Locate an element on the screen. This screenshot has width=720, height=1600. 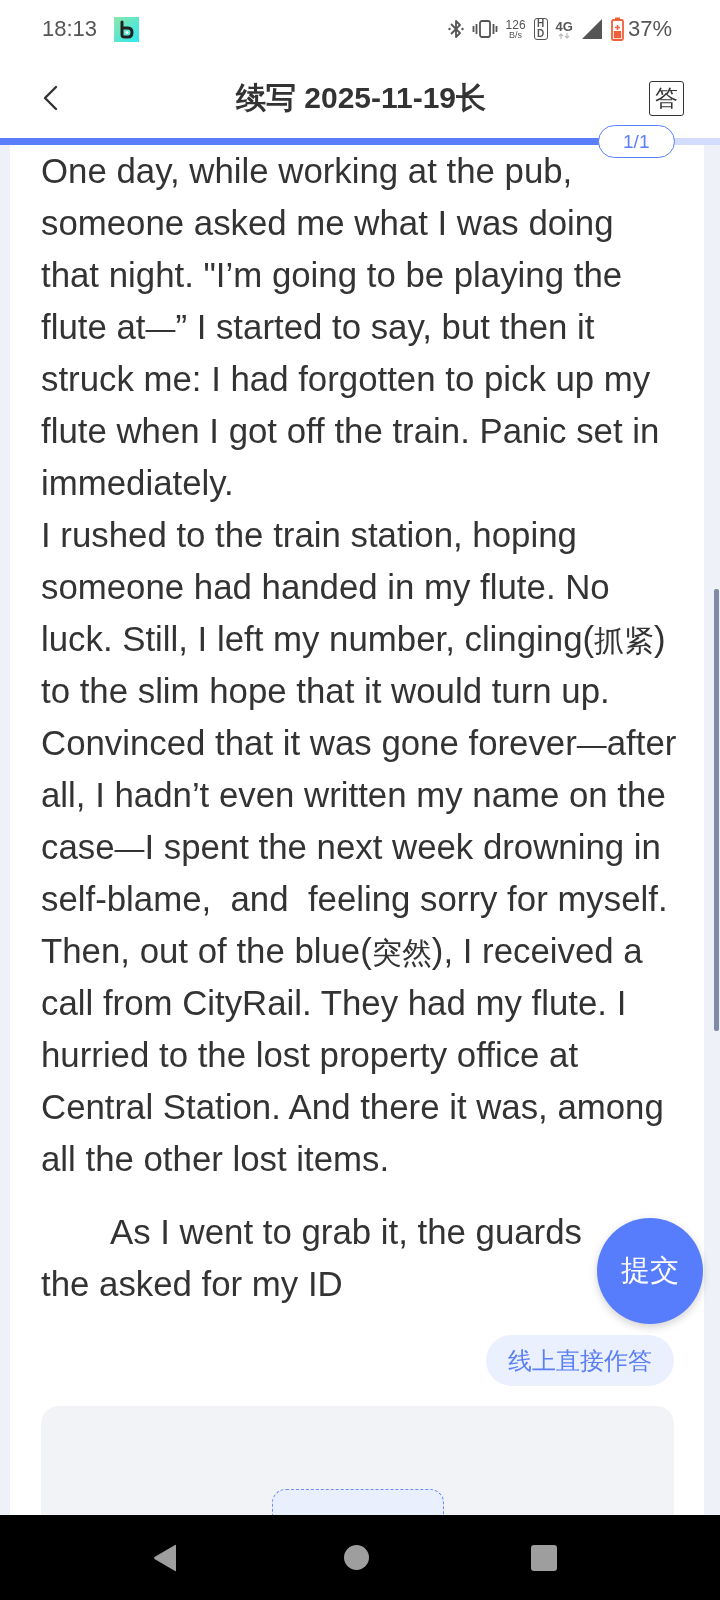
online-answer-button: 线上直接作答 is located at coordinates (580, 1360).